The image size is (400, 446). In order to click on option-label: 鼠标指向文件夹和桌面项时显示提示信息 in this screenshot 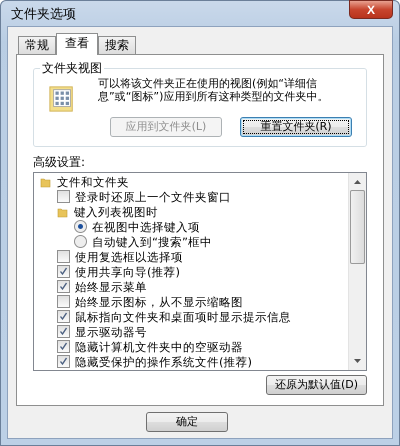, I will do `click(183, 317)`.